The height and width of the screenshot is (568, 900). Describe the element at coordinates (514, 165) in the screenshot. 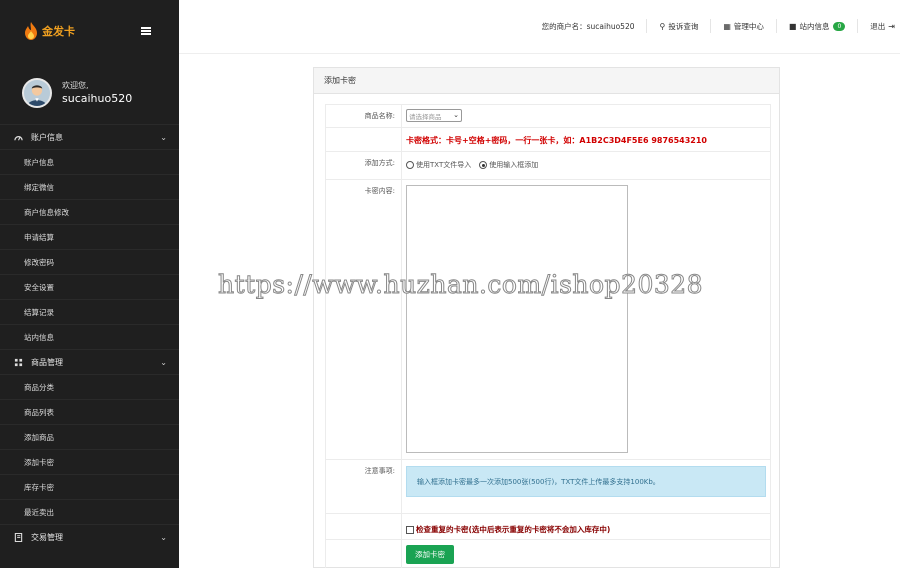

I see `radio-input-label: 使用输入框添加` at that location.